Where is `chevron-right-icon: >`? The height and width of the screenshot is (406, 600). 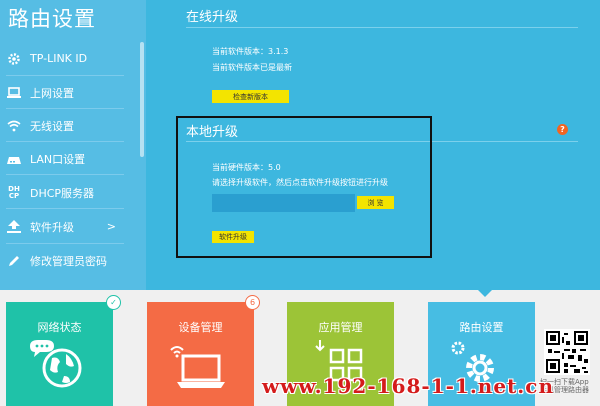
chevron-right-icon: > is located at coordinates (111, 226).